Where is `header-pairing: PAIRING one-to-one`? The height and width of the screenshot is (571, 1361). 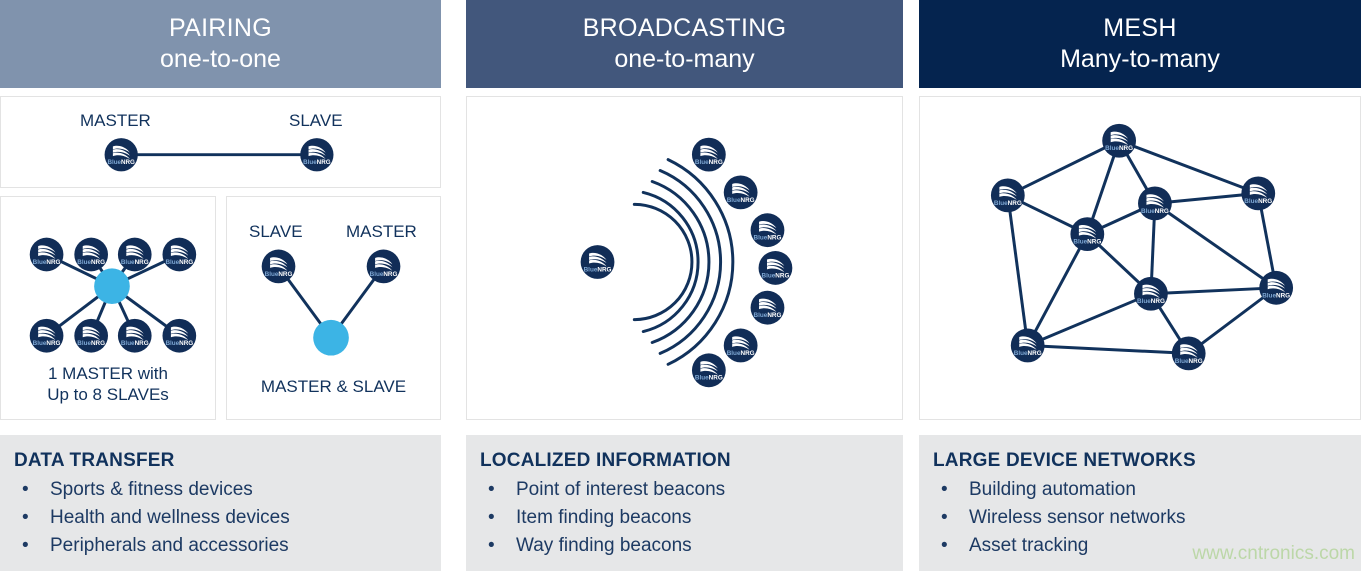
header-pairing: PAIRING one-to-one is located at coordinates (220, 44).